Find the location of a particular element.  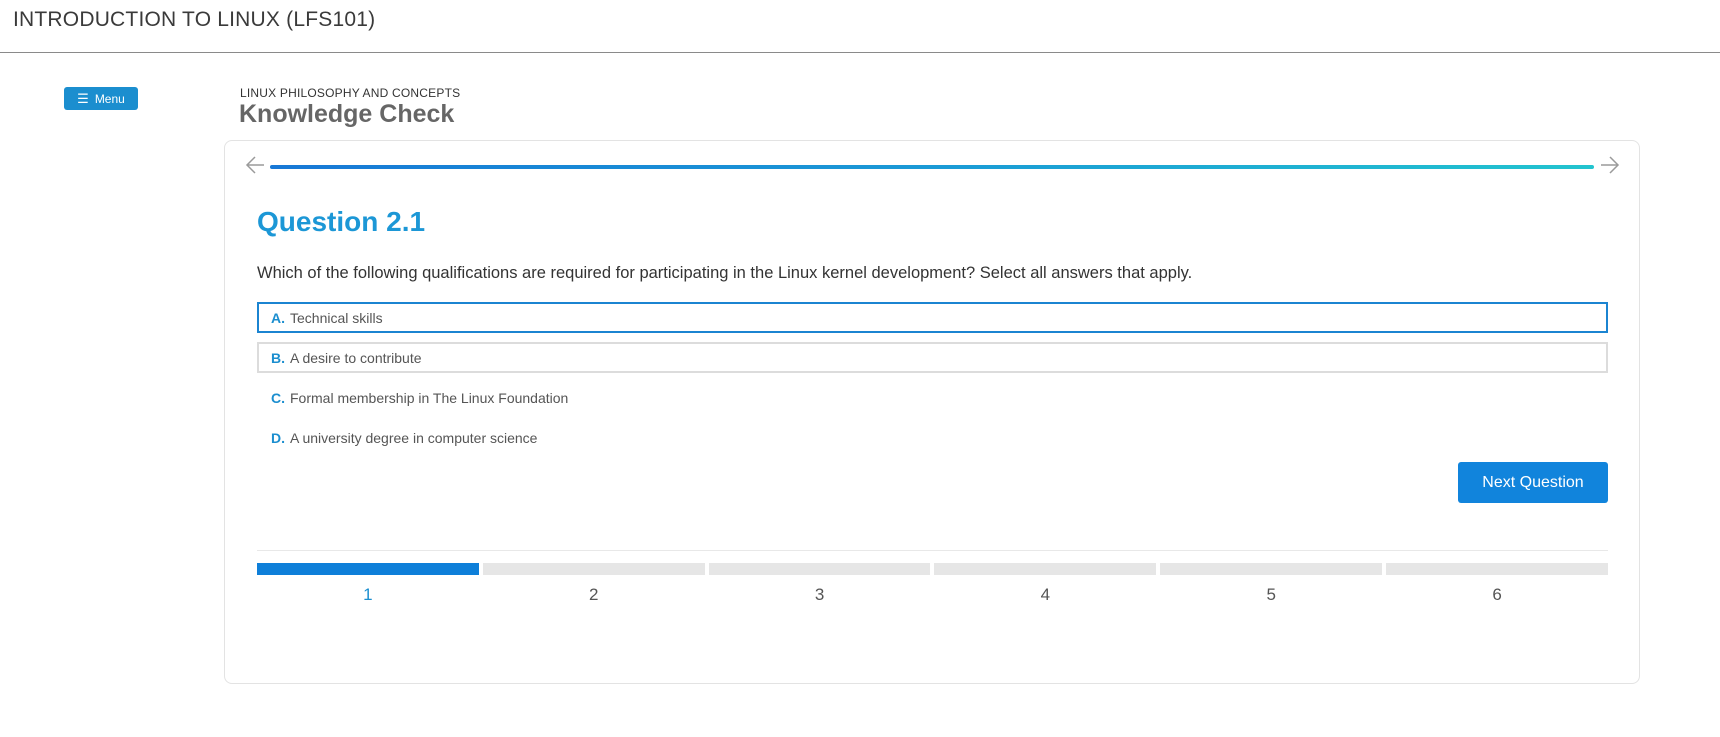

step-number: 2 is located at coordinates (594, 594).